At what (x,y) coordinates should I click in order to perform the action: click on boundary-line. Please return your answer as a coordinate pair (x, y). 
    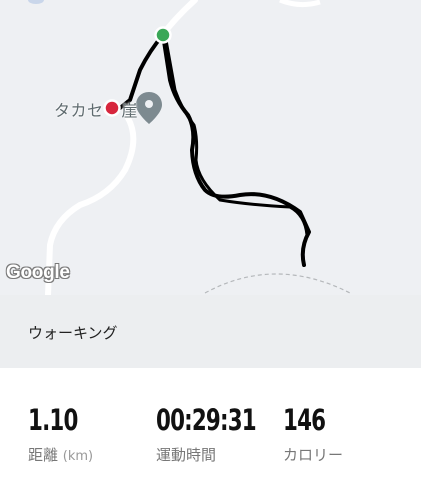
    Looking at the image, I should click on (277, 283).